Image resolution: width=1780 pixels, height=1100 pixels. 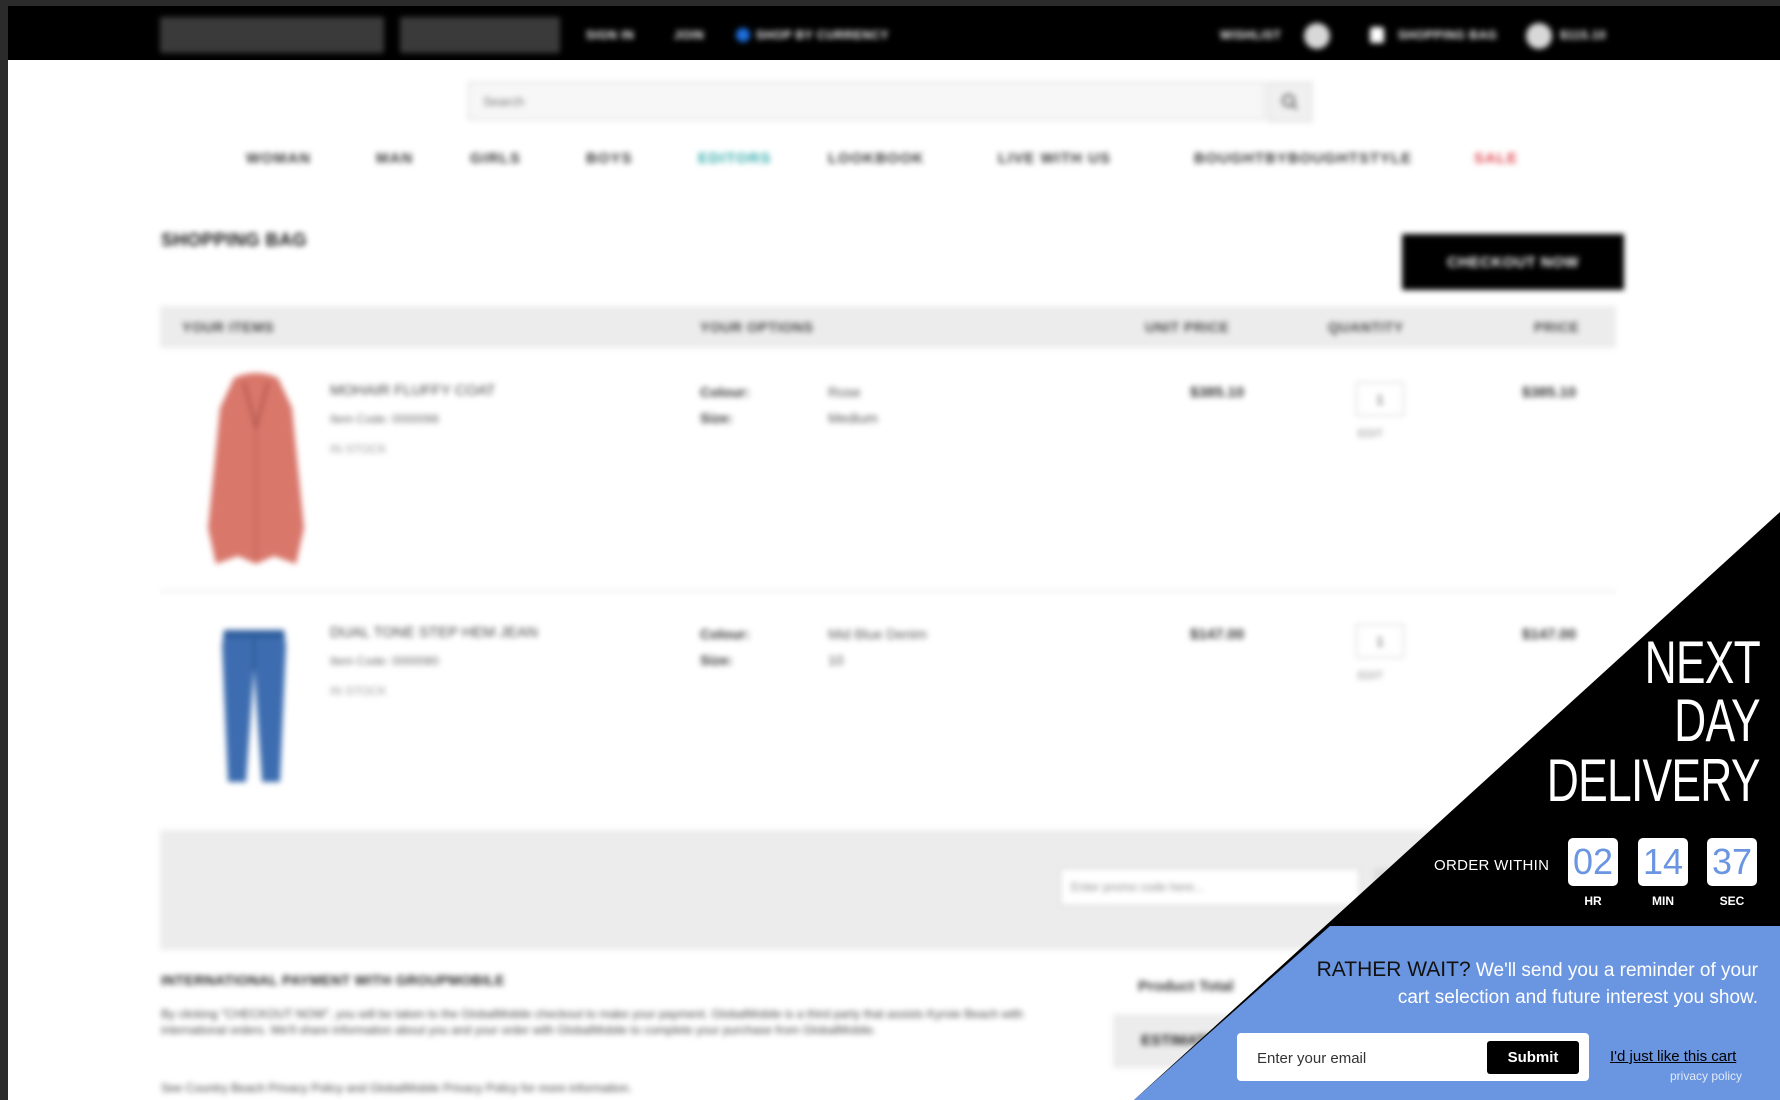 I want to click on headline-line-day: DAY, so click(x=1717, y=720).